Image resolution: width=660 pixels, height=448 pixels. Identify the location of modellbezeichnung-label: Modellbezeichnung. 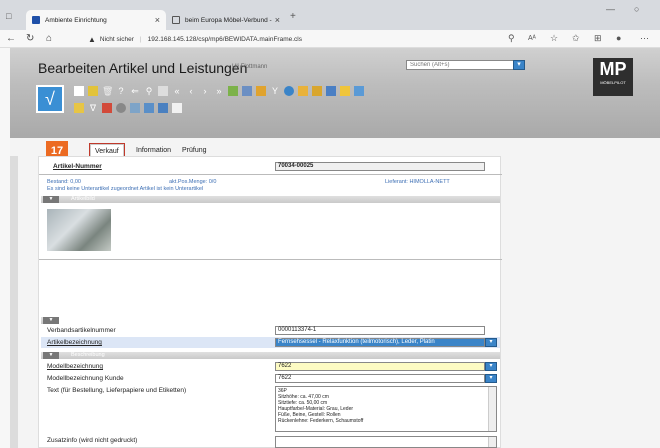
(75, 366).